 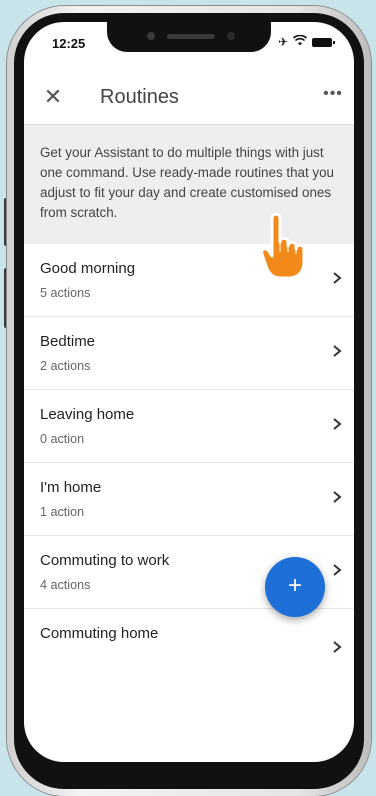 I want to click on routine-action-count: 2 actions, so click(x=65, y=366).